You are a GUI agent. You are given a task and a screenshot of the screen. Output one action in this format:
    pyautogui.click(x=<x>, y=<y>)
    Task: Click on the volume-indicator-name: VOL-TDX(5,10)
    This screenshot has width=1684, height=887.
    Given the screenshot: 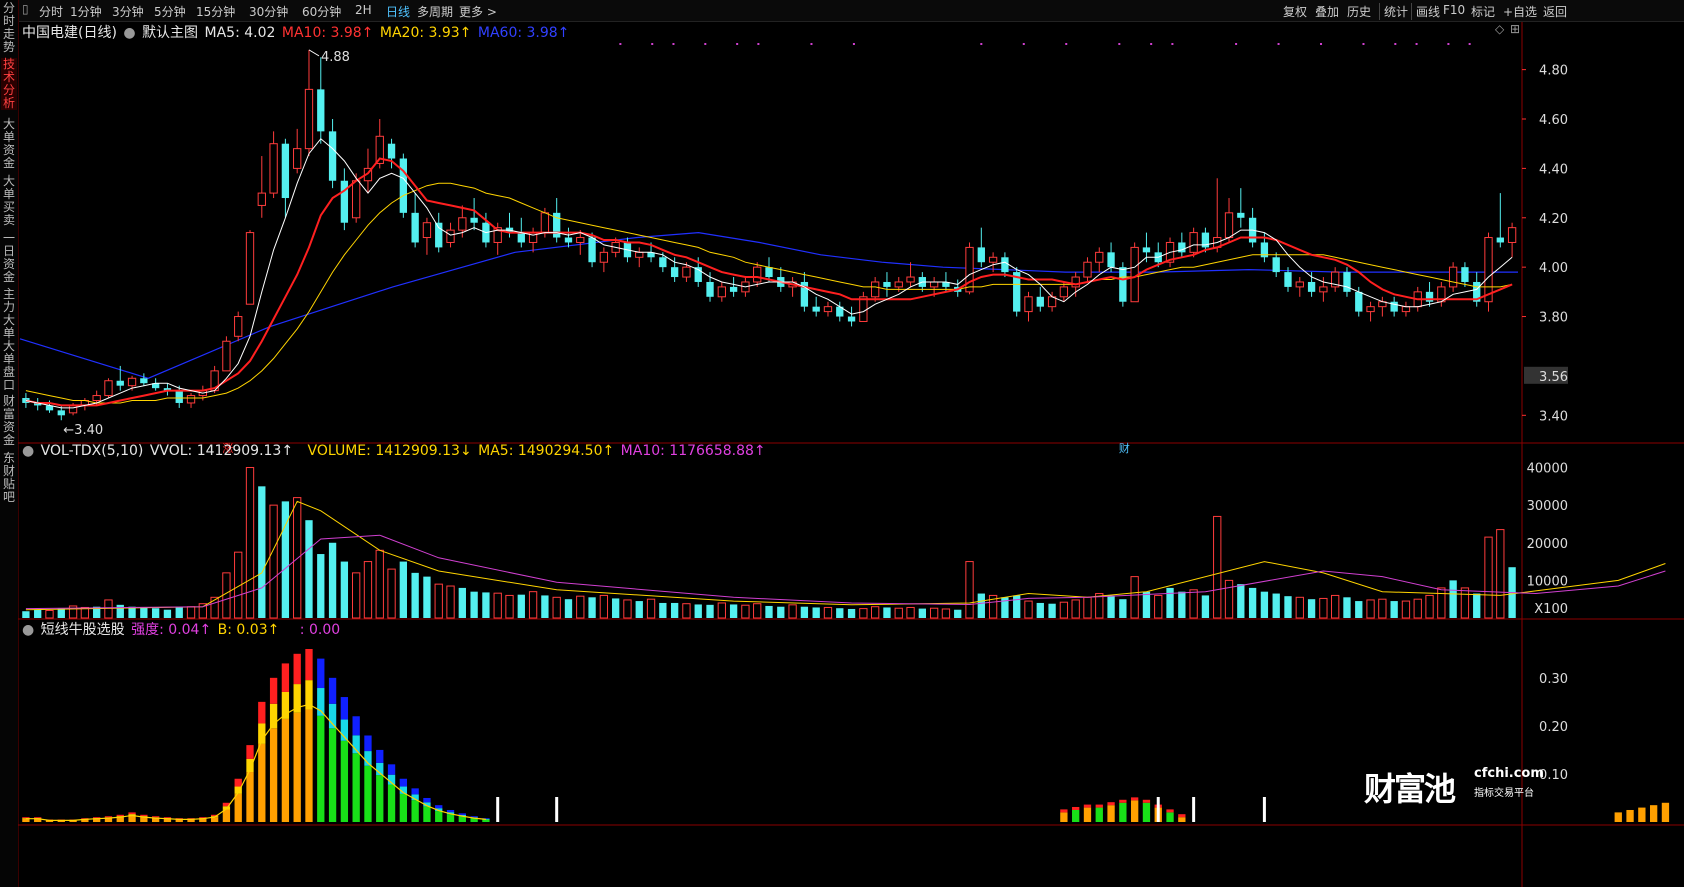 What is the action you would take?
    pyautogui.click(x=92, y=451)
    